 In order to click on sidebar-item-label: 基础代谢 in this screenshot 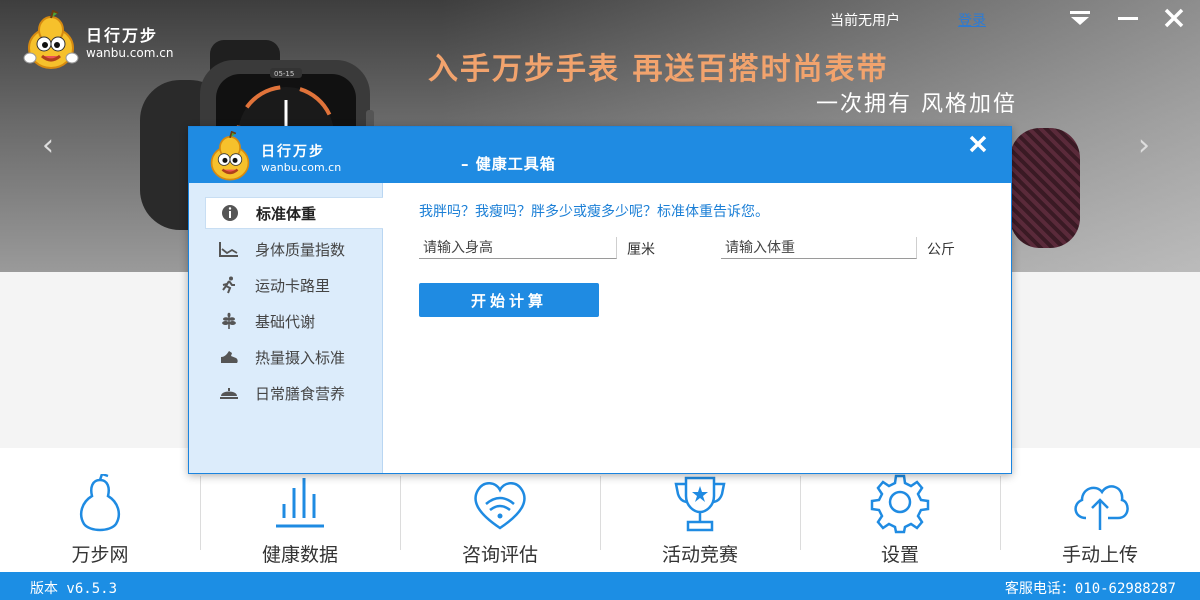, I will do `click(285, 321)`.